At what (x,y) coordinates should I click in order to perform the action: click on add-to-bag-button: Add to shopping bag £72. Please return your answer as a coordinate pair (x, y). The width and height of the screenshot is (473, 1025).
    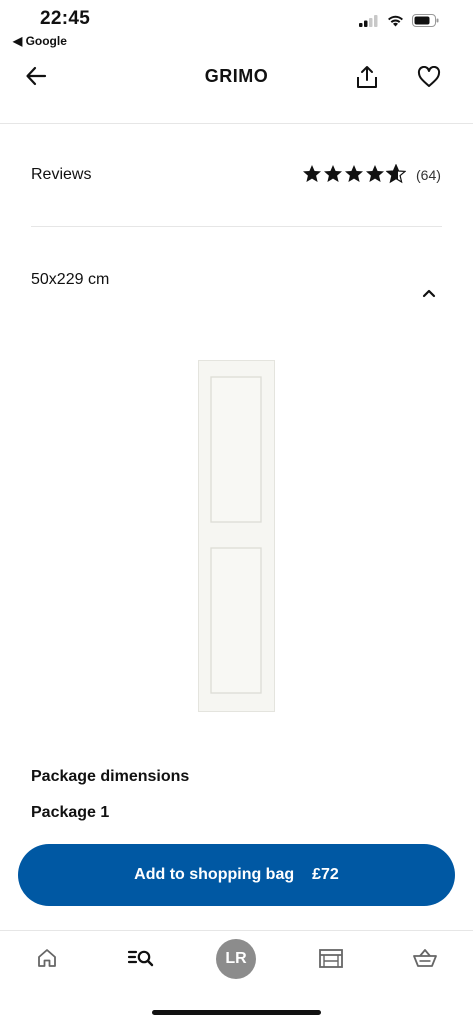
    Looking at the image, I should click on (236, 875).